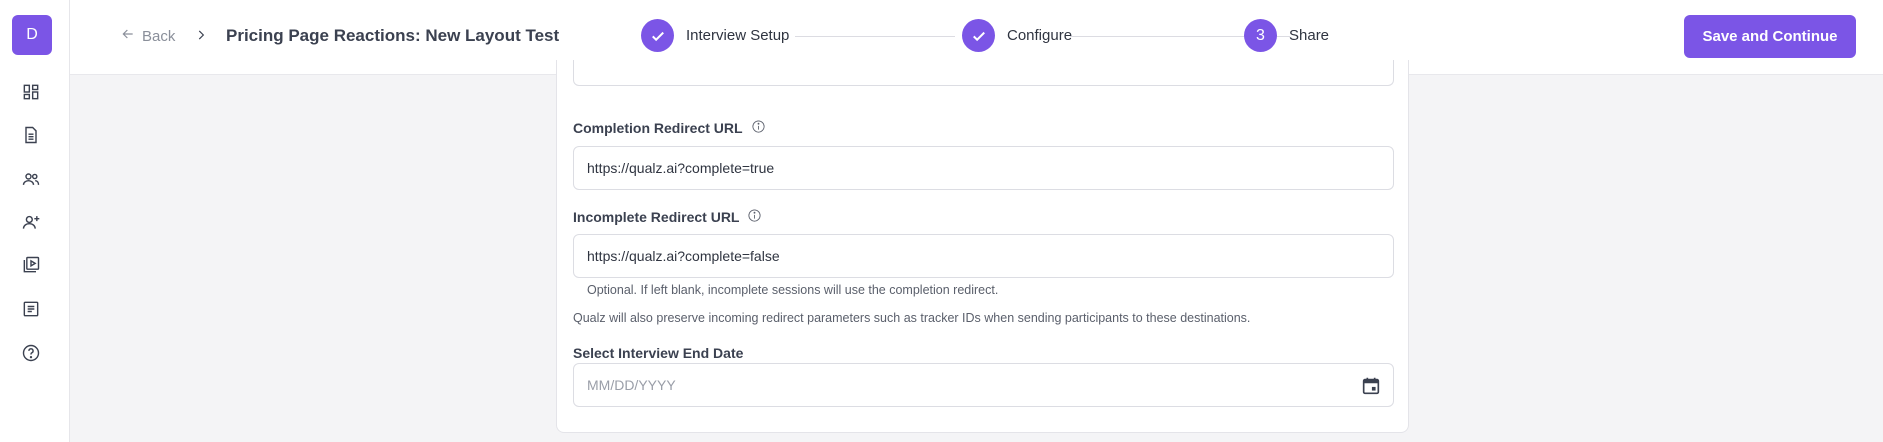 This screenshot has width=1883, height=442. What do you see at coordinates (1260, 35) in the screenshot?
I see `step-number: 3` at bounding box center [1260, 35].